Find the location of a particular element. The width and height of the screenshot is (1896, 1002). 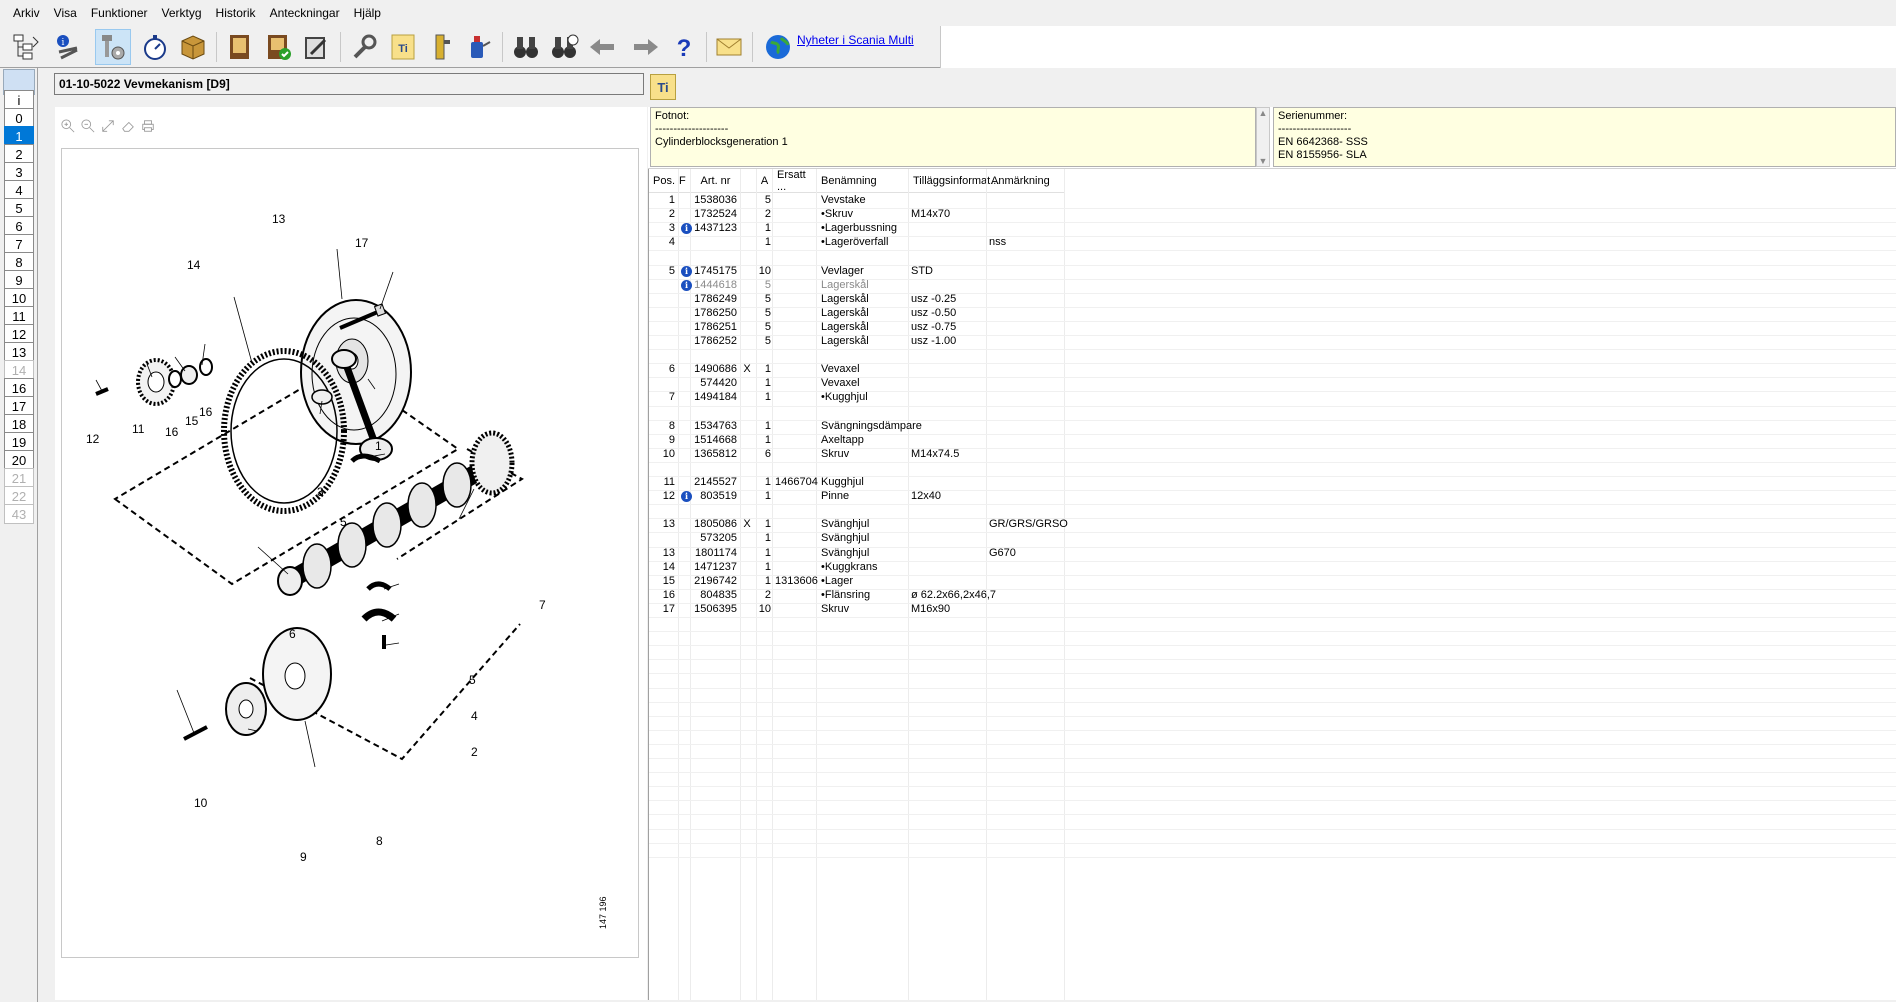

serial-line: EN 6642368- SSS is located at coordinates (1323, 142).